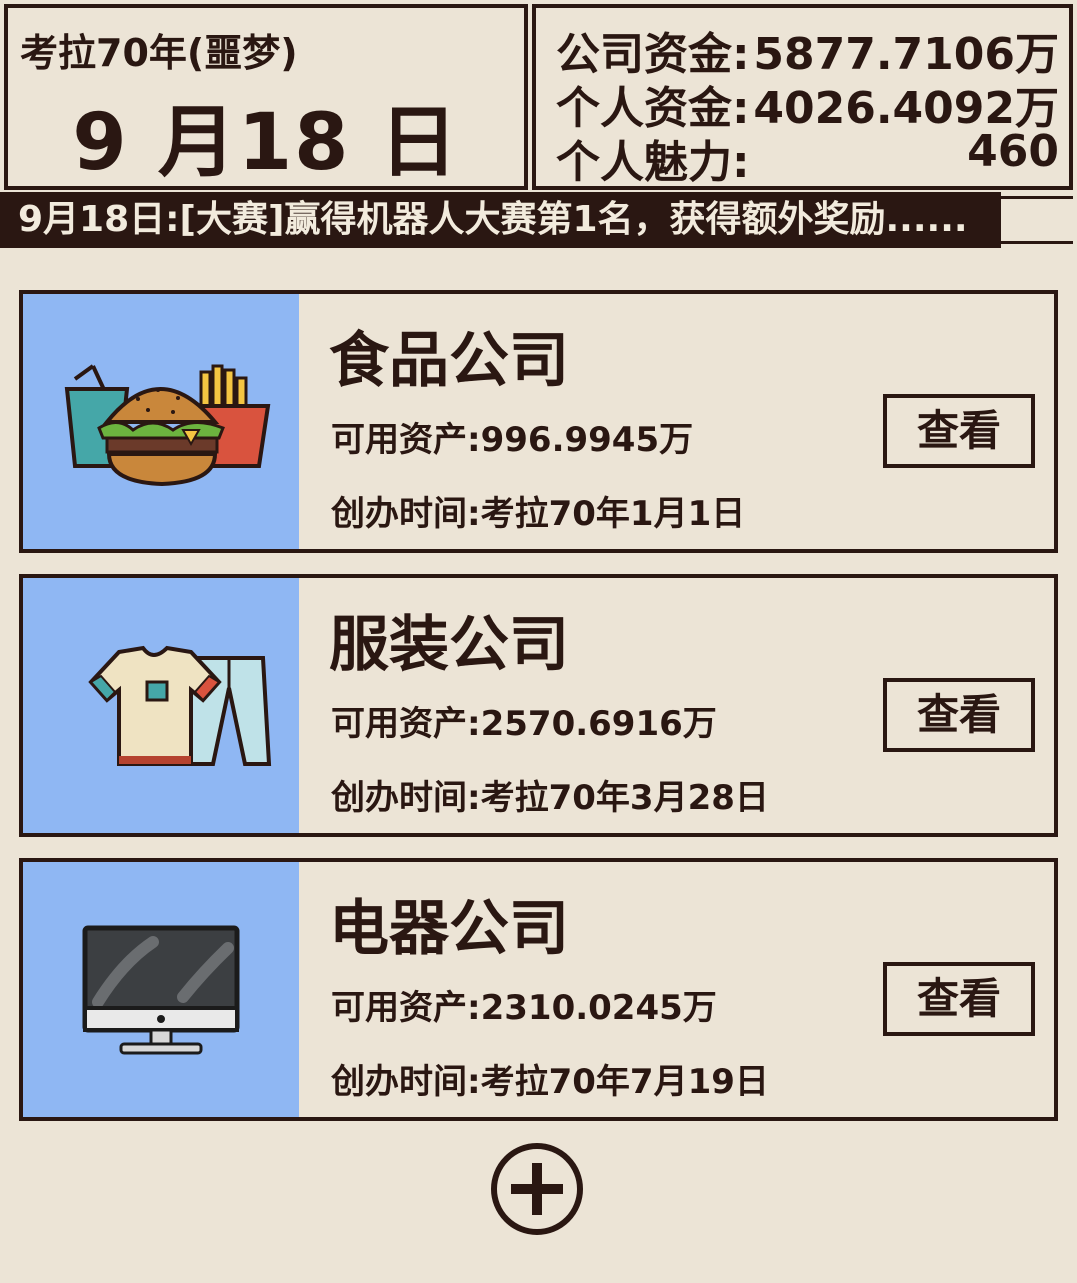 The width and height of the screenshot is (1077, 1283). I want to click on clothing-icon, so click(180, 705).